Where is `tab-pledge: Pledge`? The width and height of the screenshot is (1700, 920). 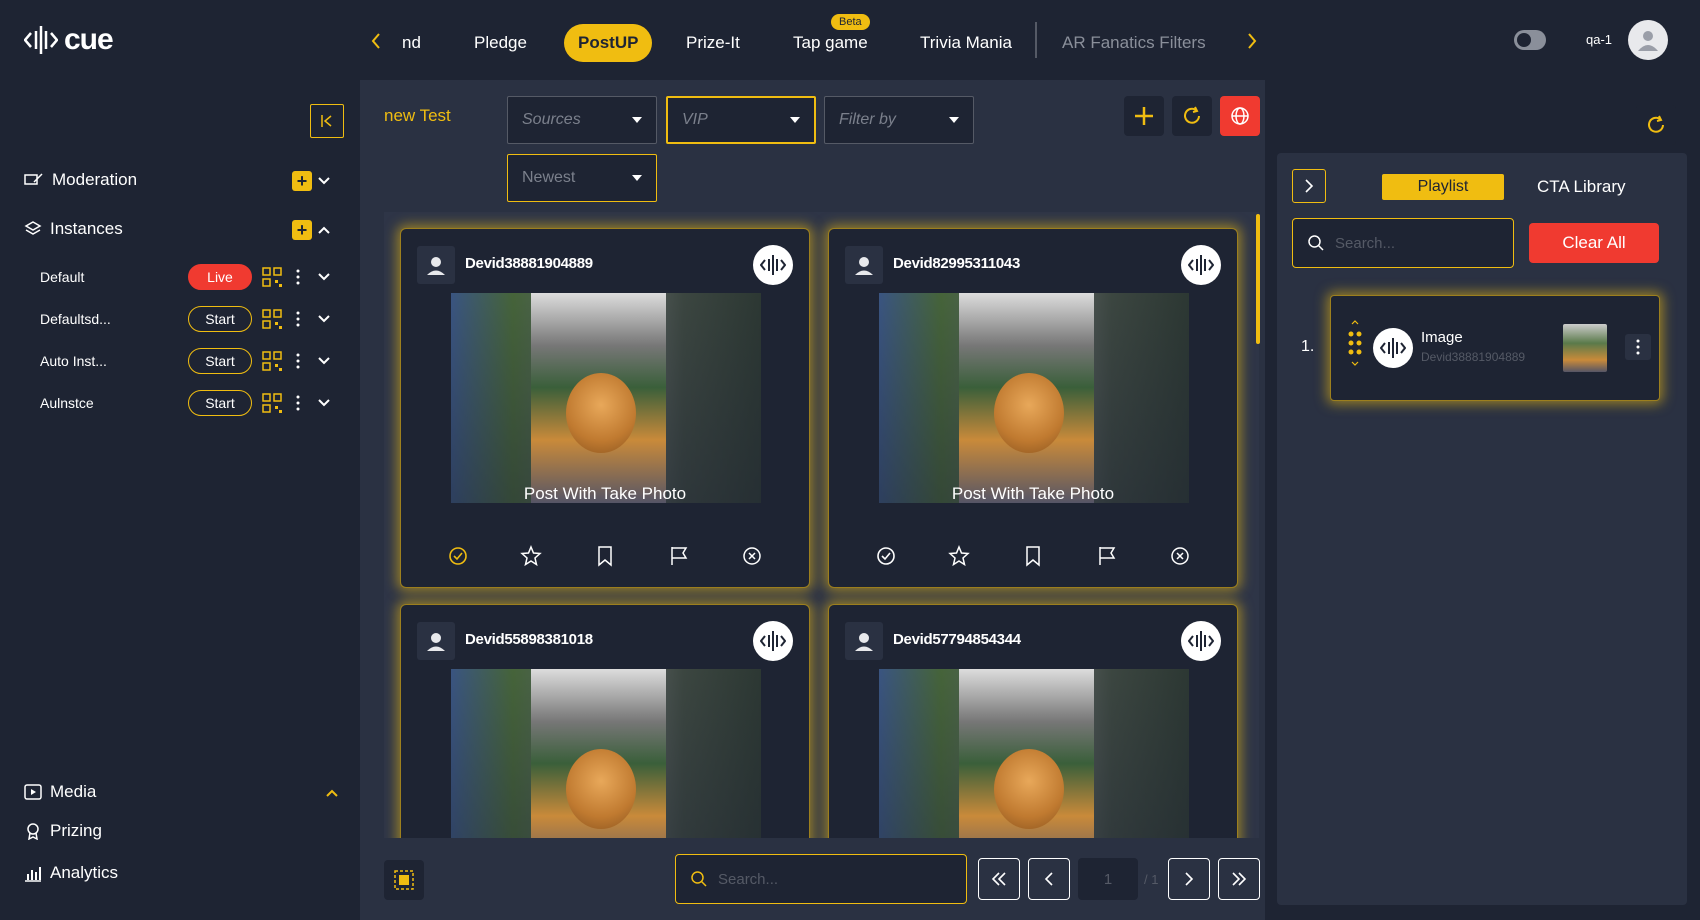
tab-pledge: Pledge is located at coordinates (500, 43).